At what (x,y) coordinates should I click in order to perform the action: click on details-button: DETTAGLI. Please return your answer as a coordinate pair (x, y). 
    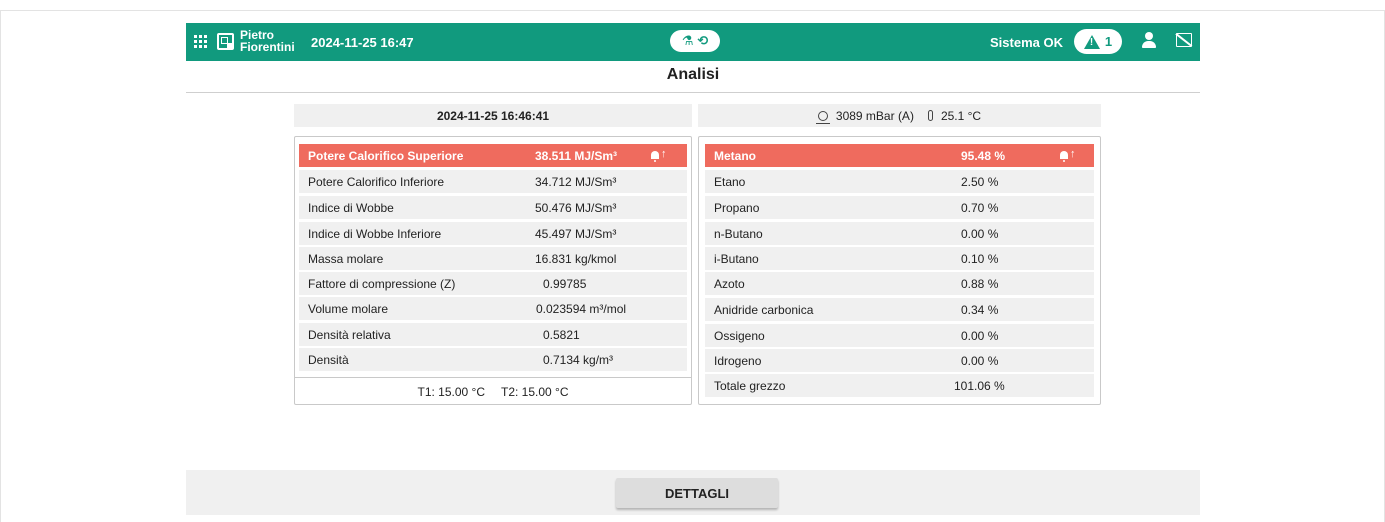
    Looking at the image, I should click on (697, 493).